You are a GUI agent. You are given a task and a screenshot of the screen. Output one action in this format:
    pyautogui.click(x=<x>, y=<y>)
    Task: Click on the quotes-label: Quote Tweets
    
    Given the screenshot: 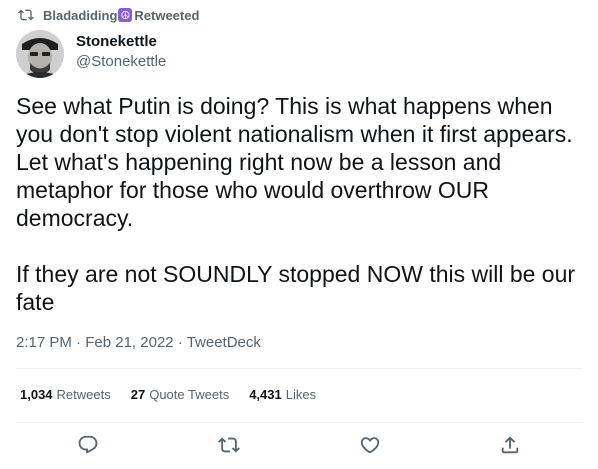 What is the action you would take?
    pyautogui.click(x=189, y=394)
    